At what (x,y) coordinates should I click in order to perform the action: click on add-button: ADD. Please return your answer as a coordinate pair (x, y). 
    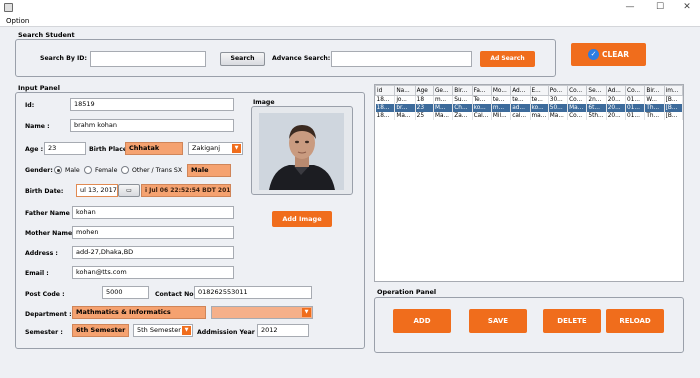
    Looking at the image, I should click on (422, 321).